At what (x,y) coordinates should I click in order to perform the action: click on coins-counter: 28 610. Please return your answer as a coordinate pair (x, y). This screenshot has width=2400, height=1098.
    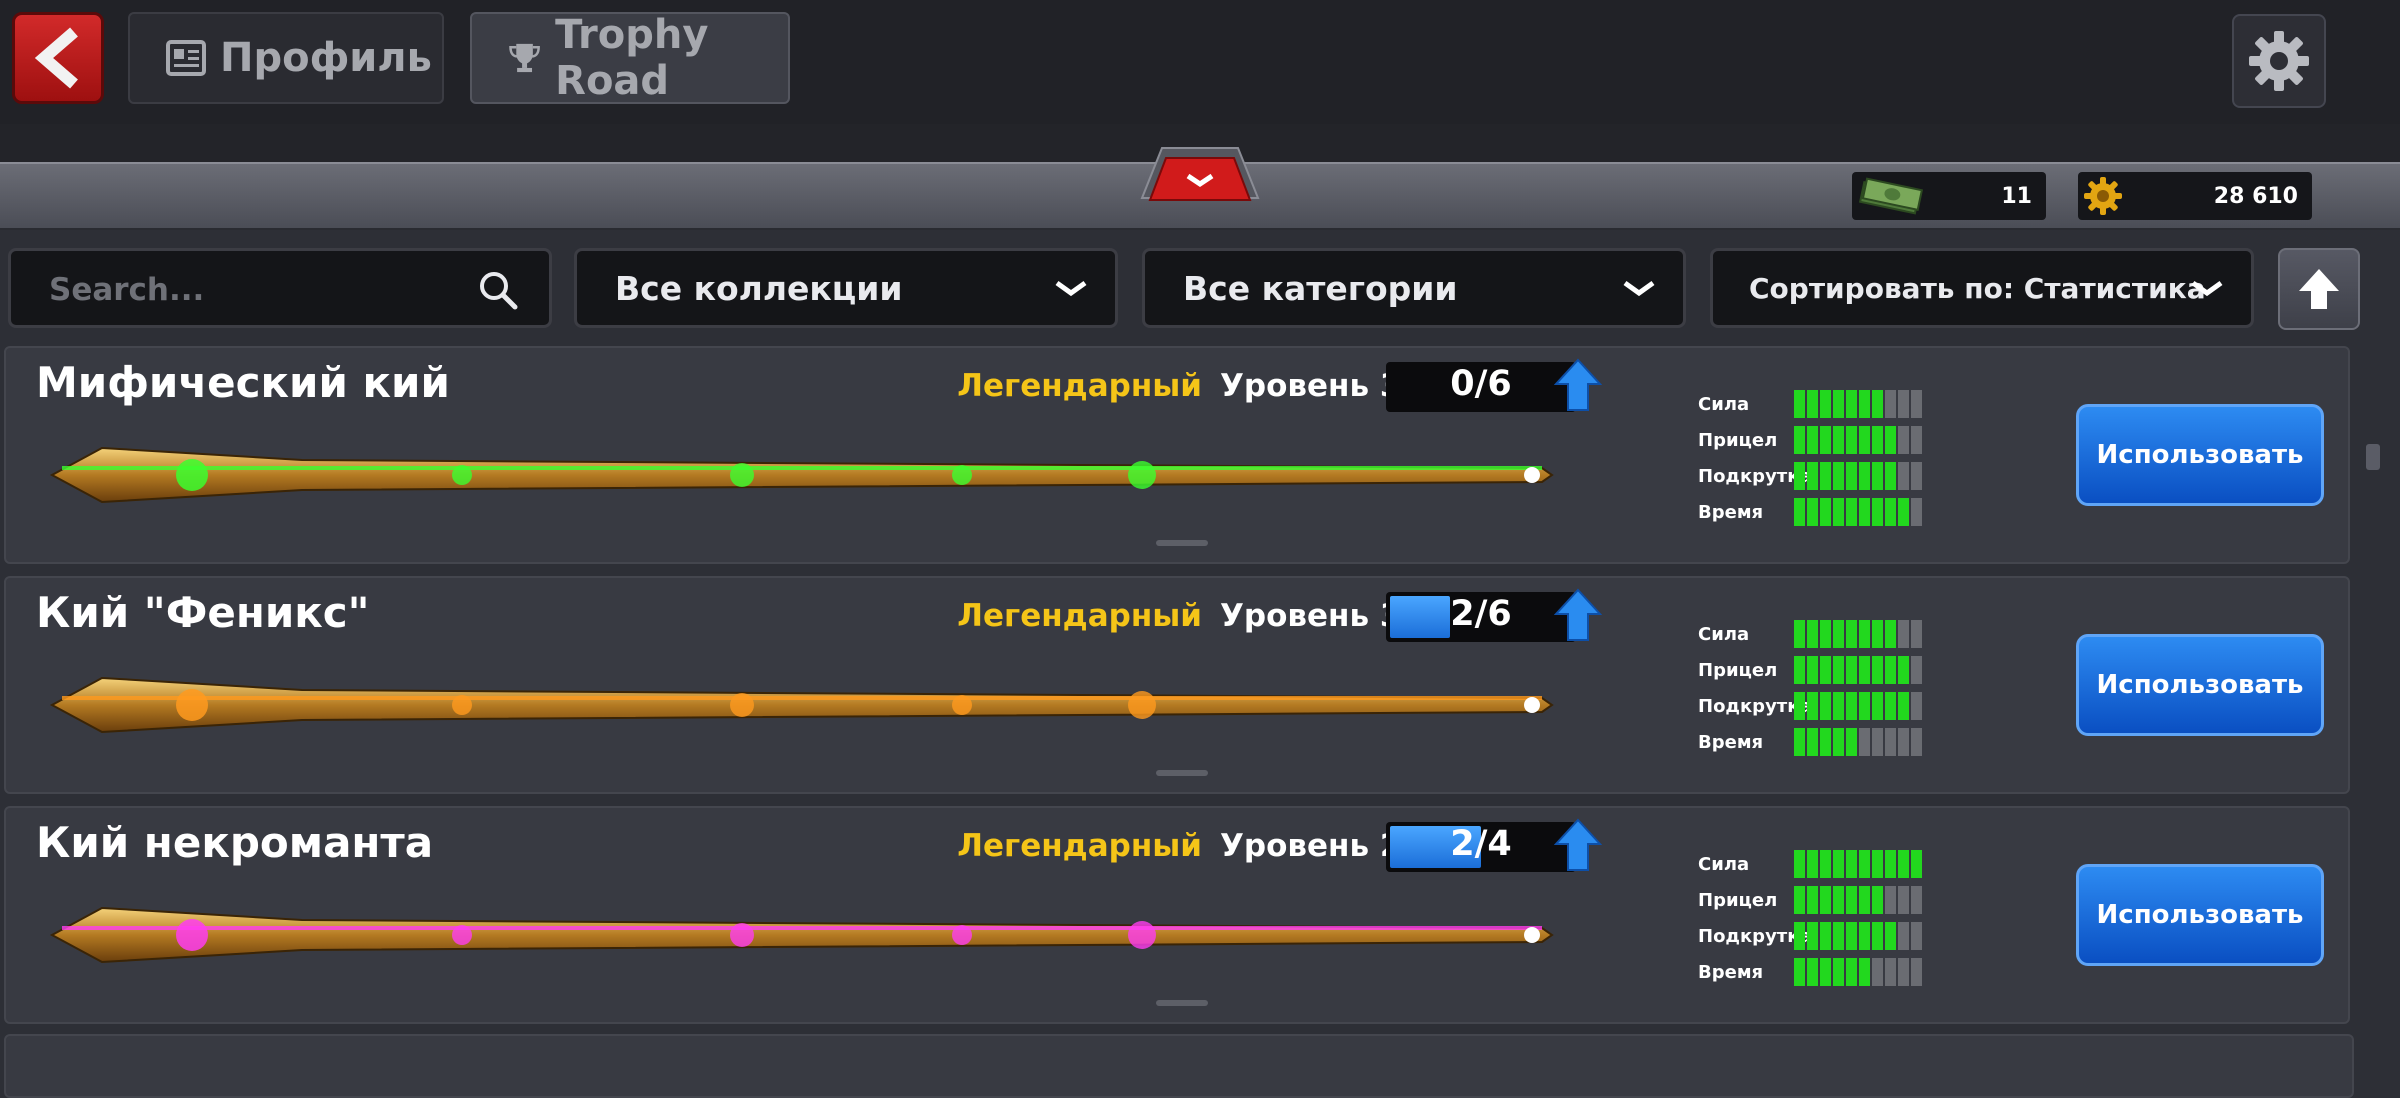
    Looking at the image, I should click on (2195, 196).